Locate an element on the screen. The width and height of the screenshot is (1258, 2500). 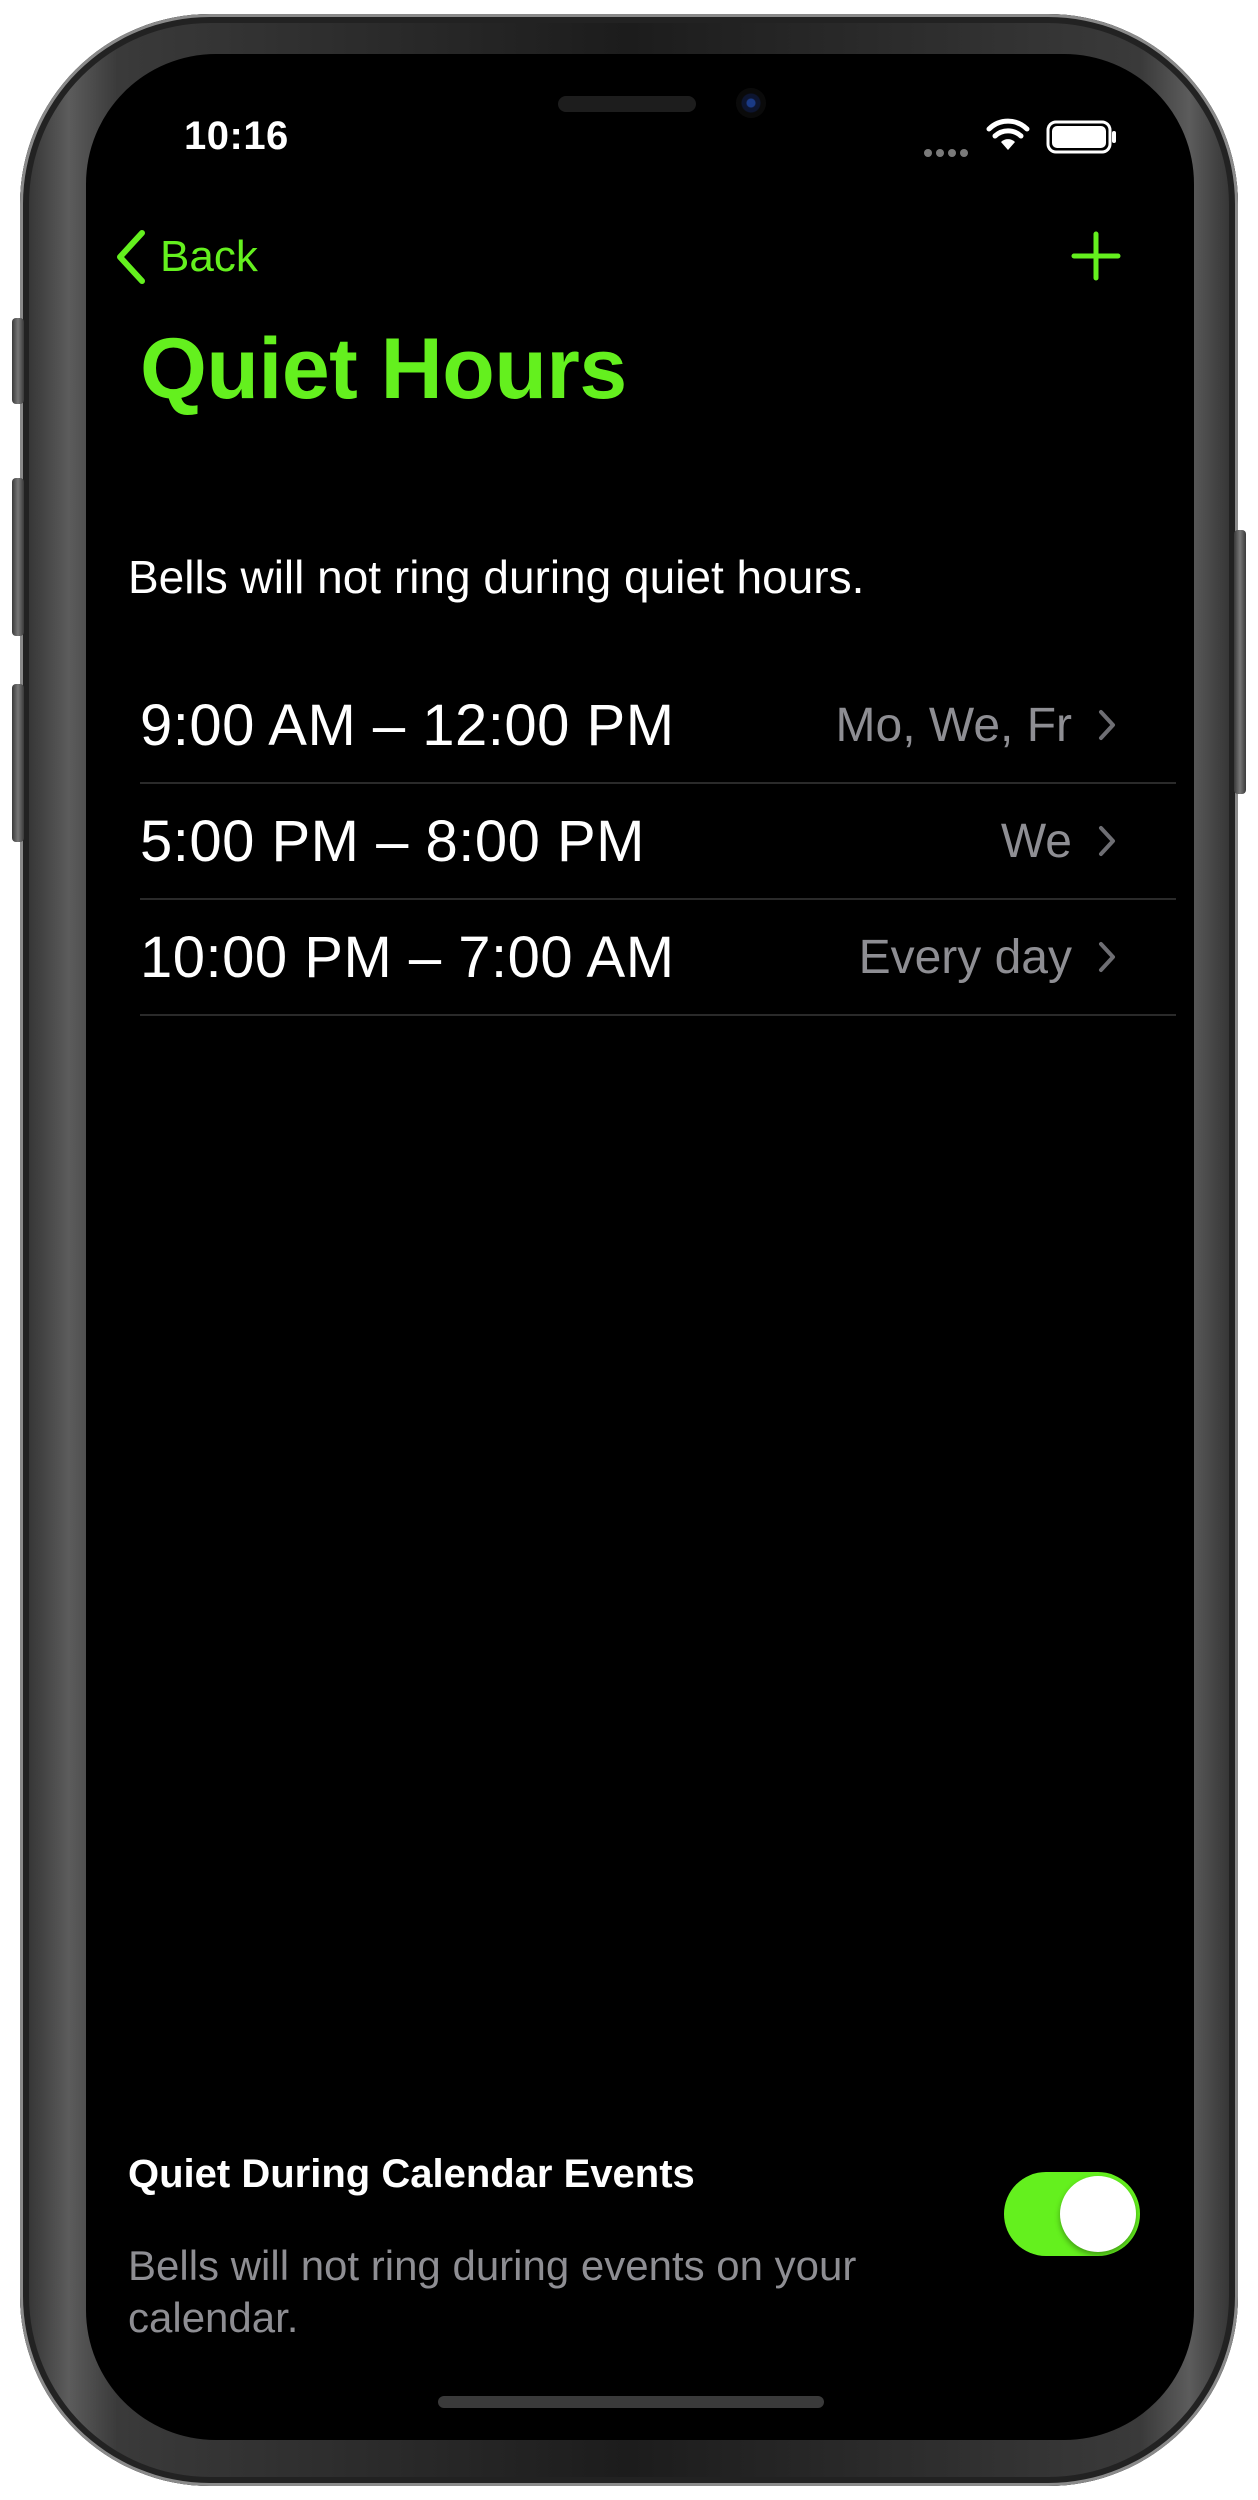
page-title: Quiet Hours is located at coordinates (383, 369).